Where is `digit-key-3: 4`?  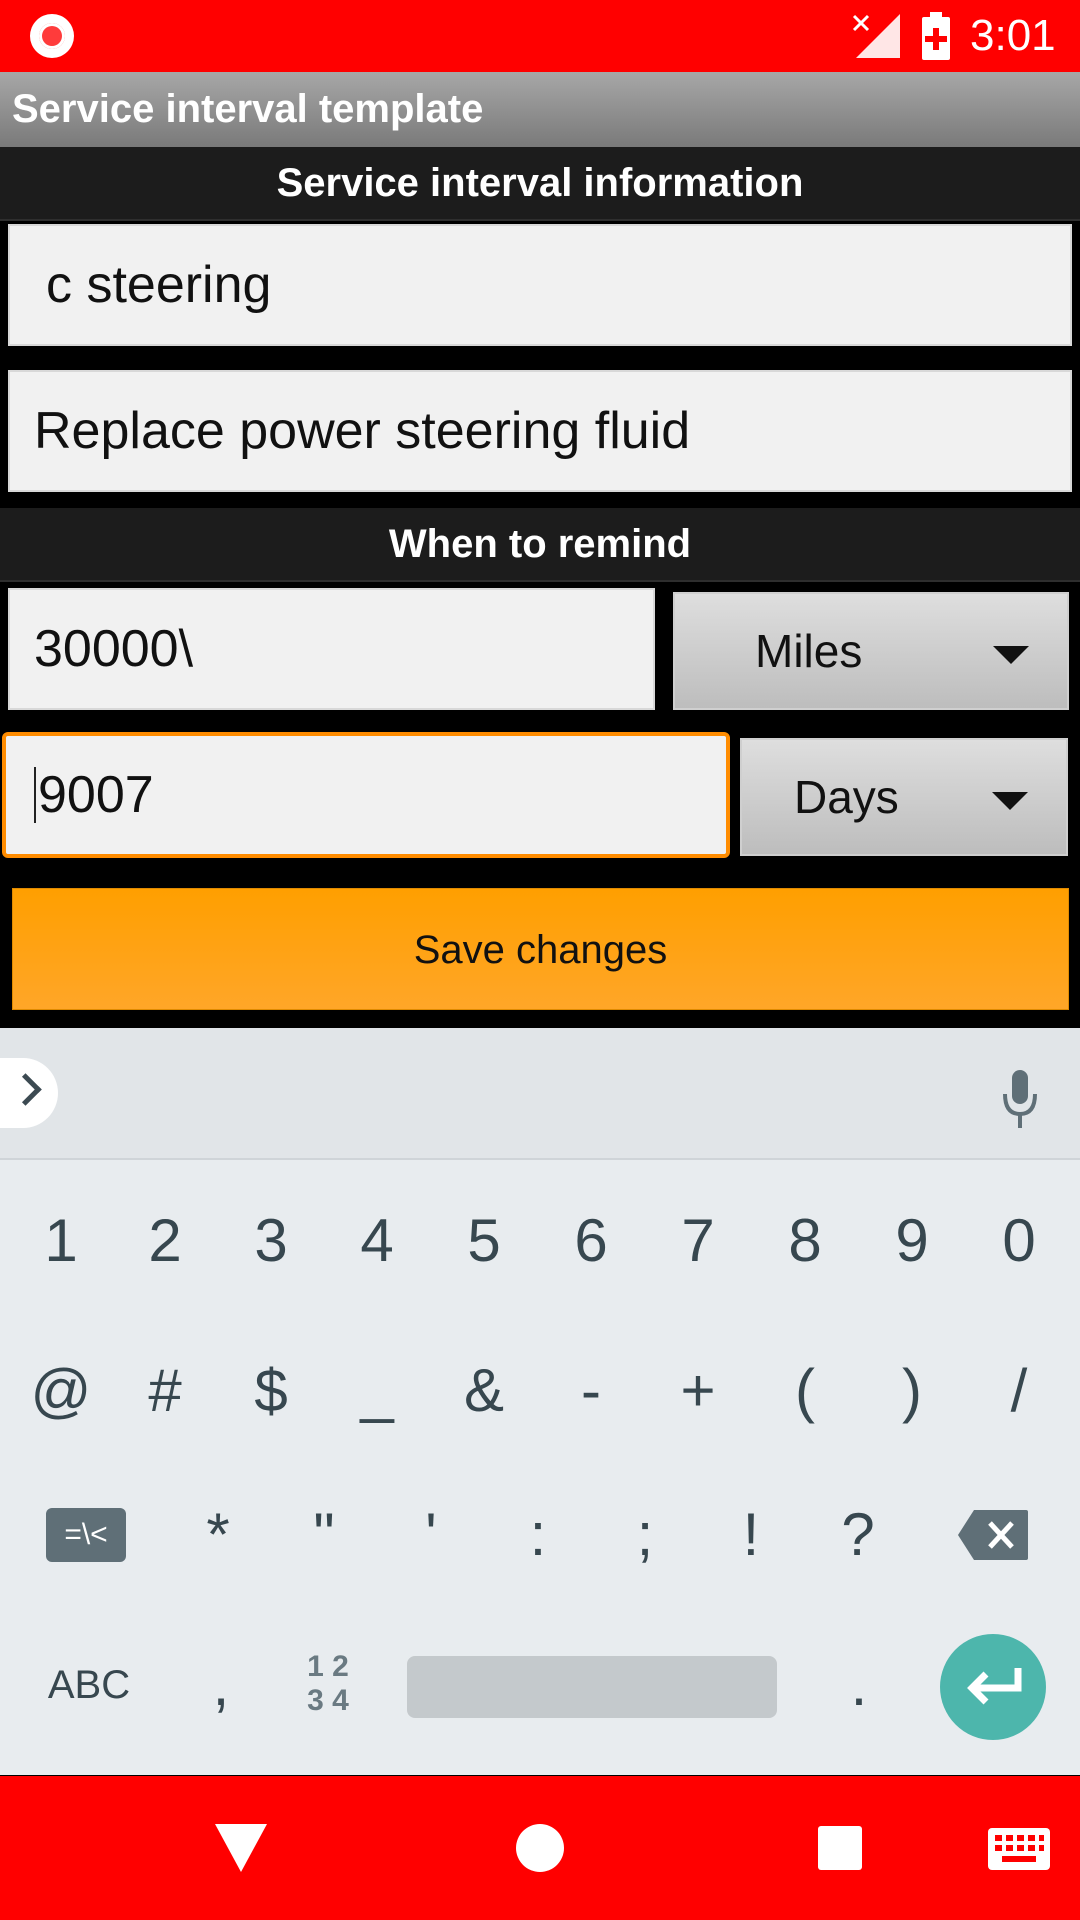
digit-key-3: 4 is located at coordinates (377, 1241).